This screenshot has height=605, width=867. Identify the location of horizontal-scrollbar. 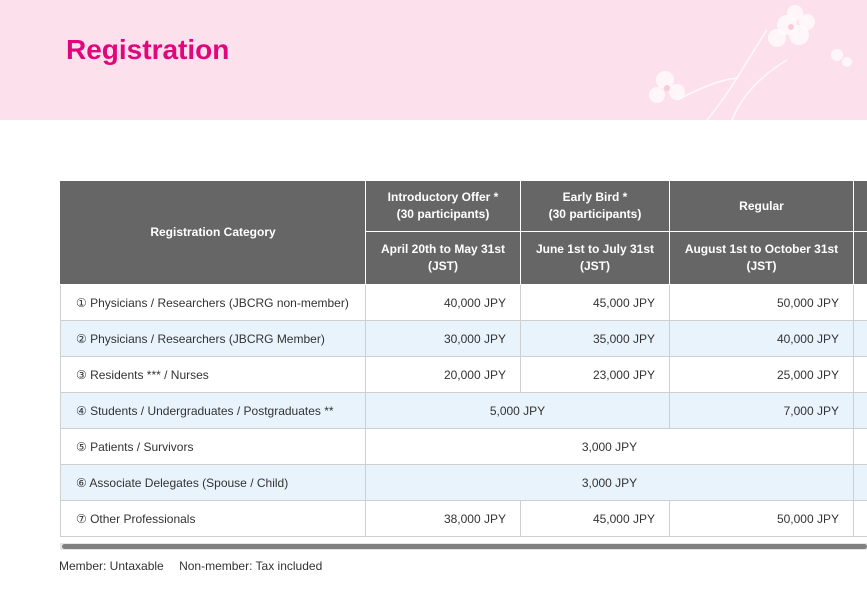
(463, 546).